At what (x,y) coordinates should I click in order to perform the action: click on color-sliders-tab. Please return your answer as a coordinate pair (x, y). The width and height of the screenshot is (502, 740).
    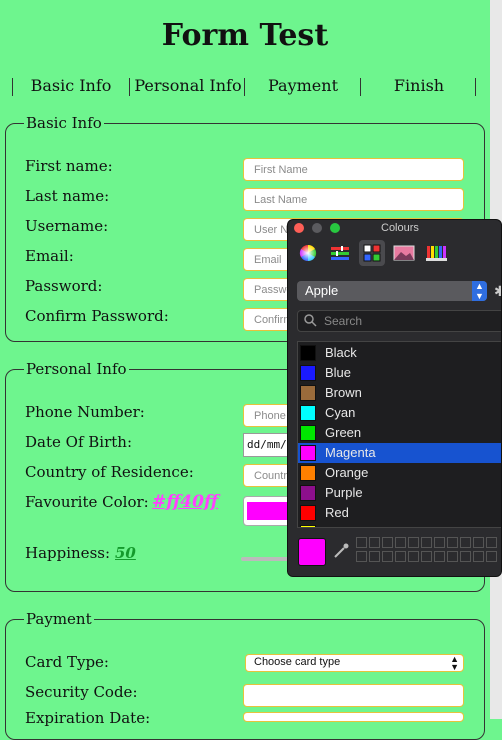
    Looking at the image, I should click on (340, 253).